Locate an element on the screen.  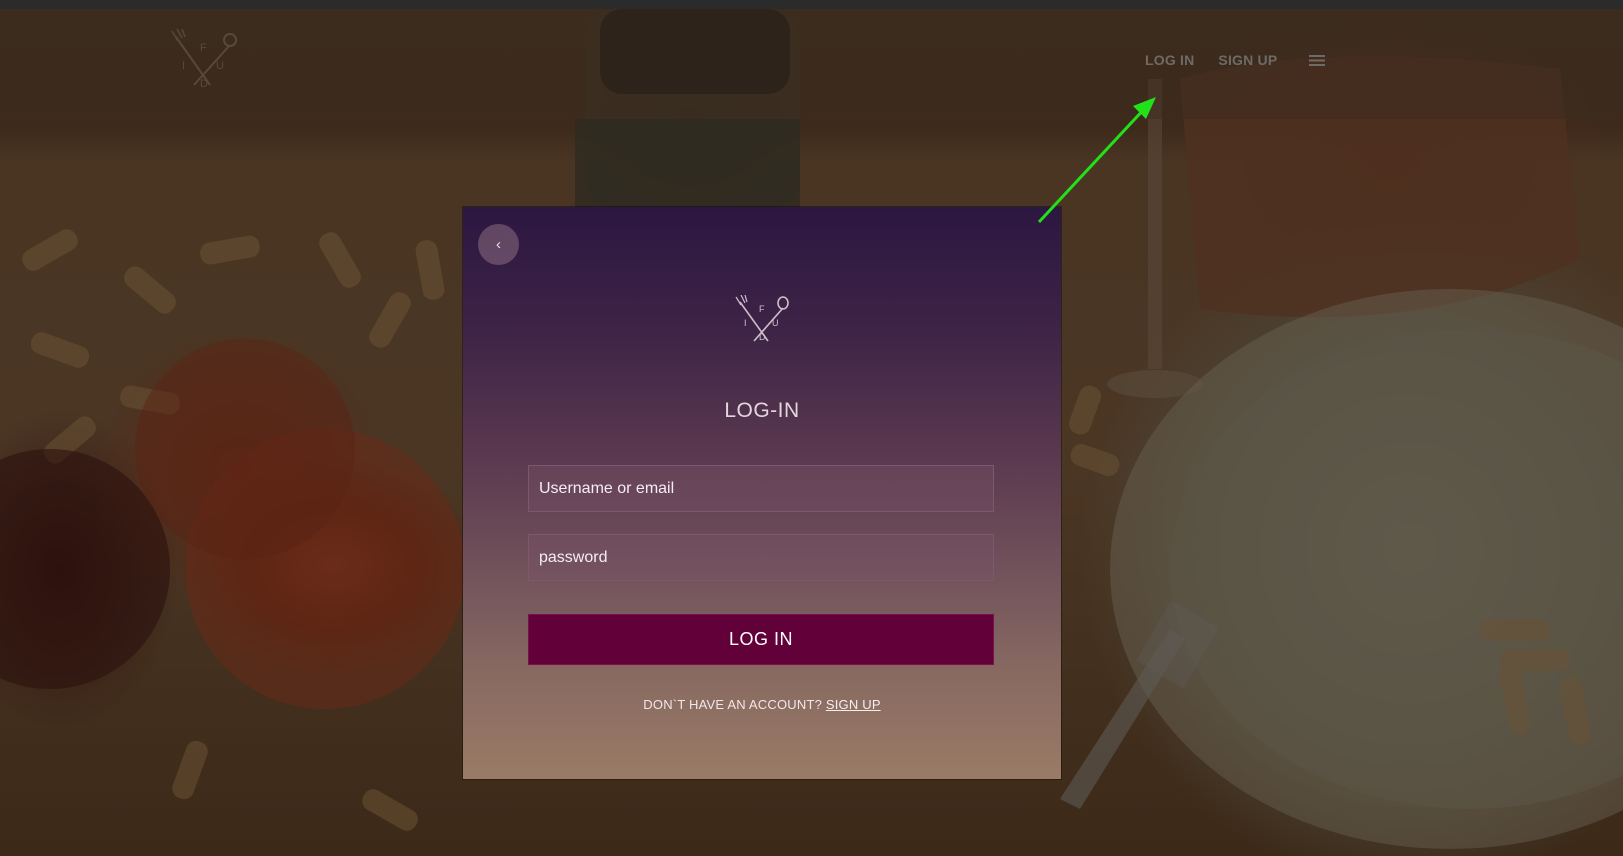
logo-letter-i: I is located at coordinates (183, 66).